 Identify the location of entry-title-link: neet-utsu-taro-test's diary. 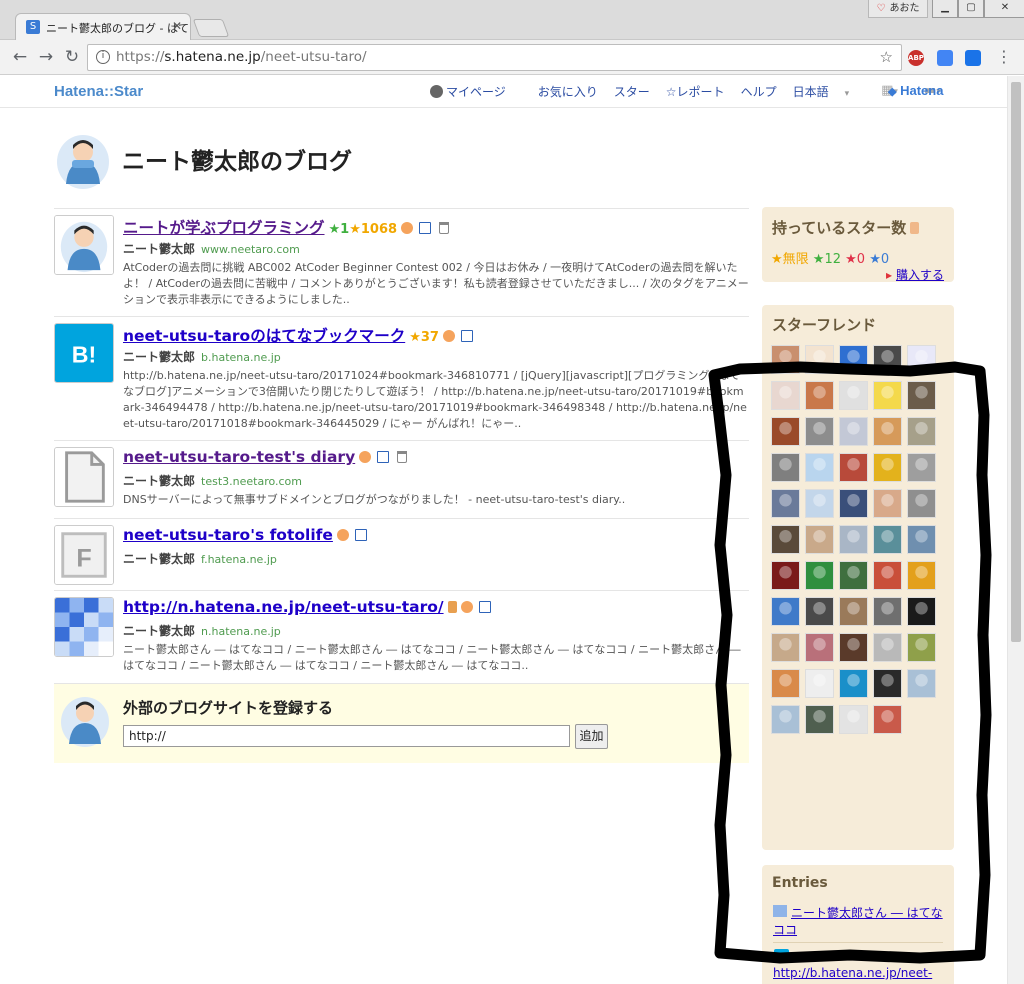
(265, 457).